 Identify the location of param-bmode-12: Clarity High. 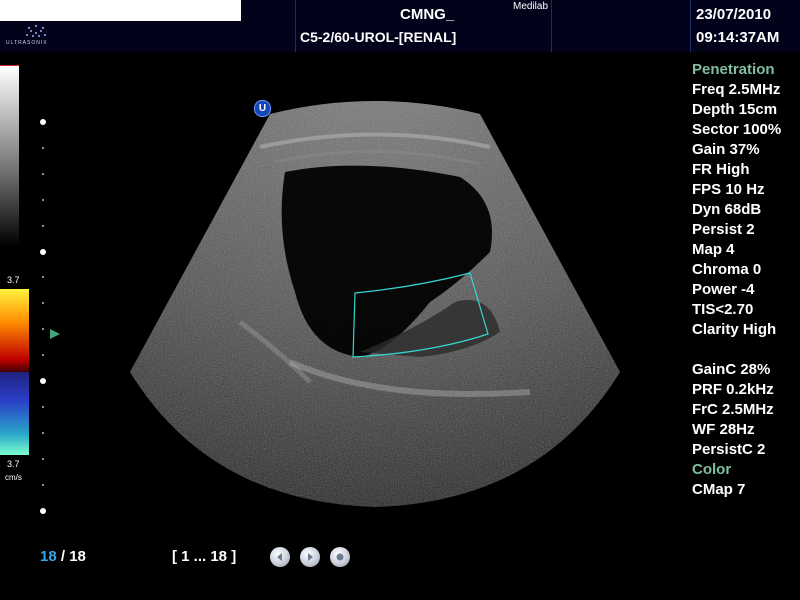
(734, 329).